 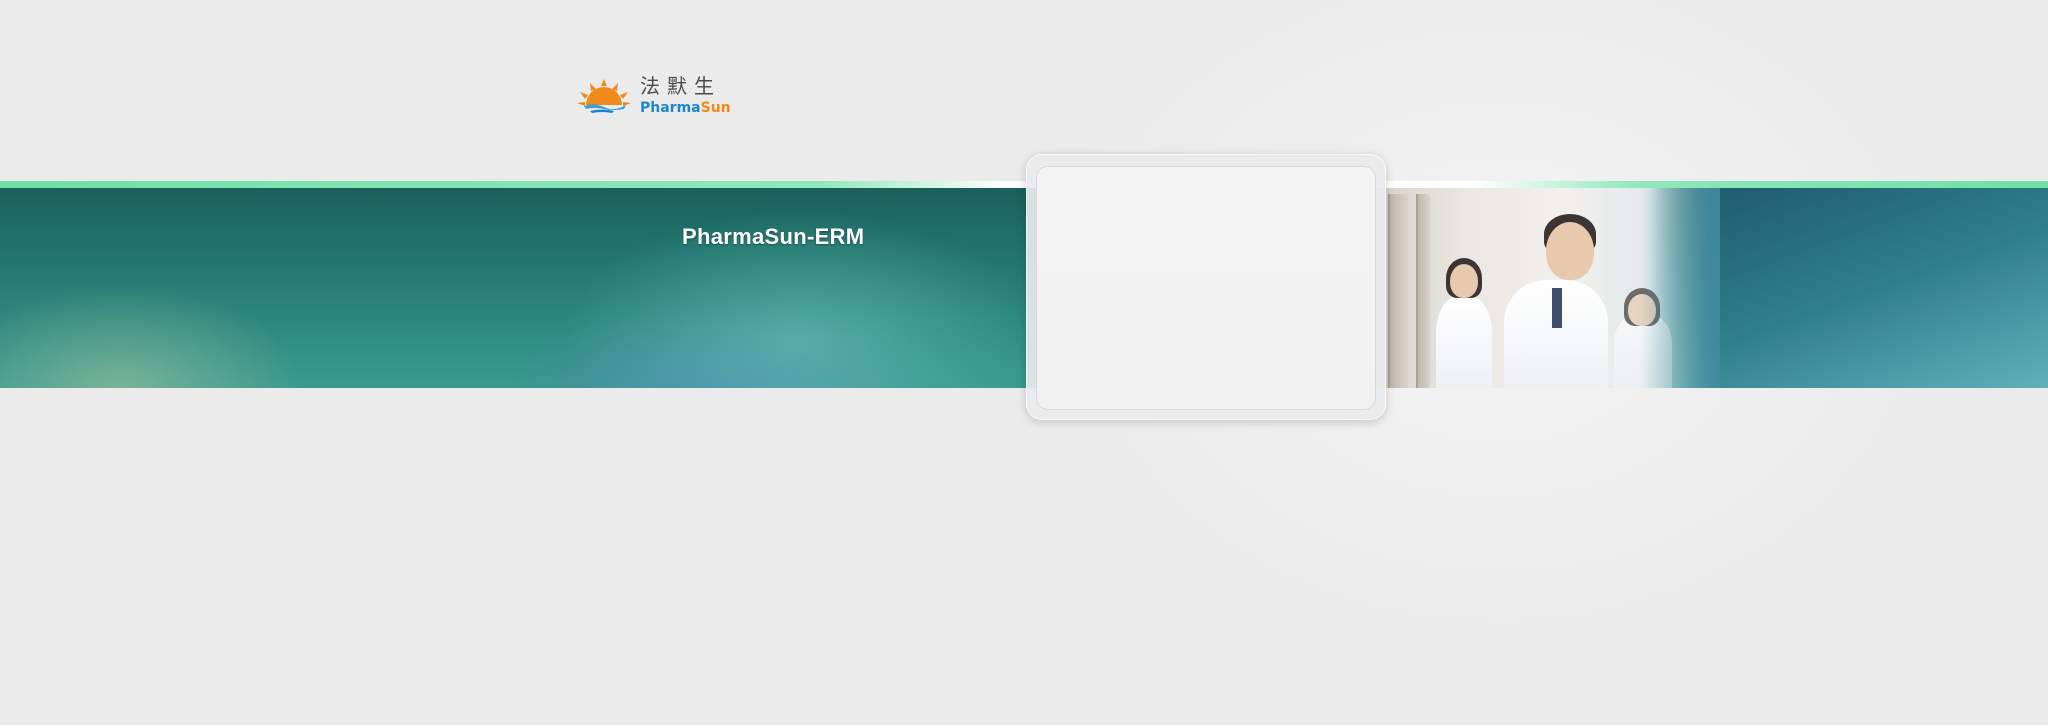 I want to click on company-logo: 法默生 PharmaSun, so click(x=654, y=96).